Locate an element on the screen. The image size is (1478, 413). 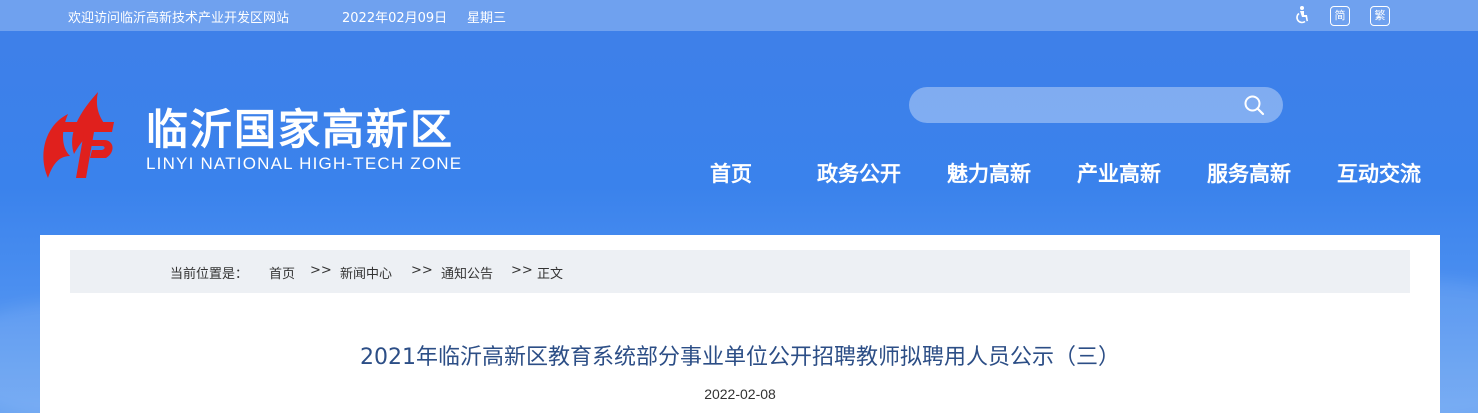
site-logo-icon is located at coordinates (80, 136).